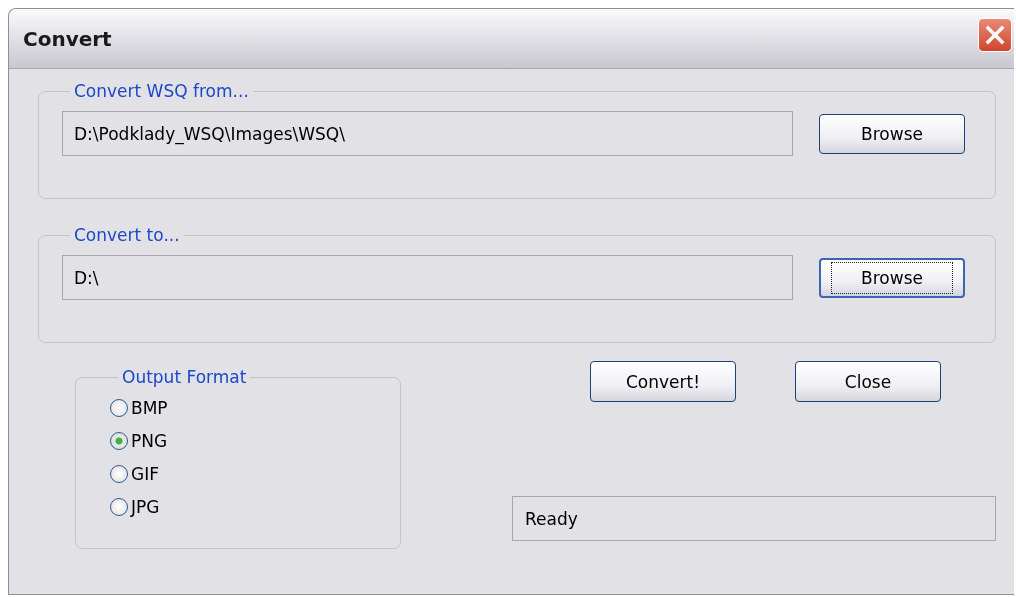 This screenshot has height=597, width=1016. I want to click on radio-option: BMP, so click(150, 407).